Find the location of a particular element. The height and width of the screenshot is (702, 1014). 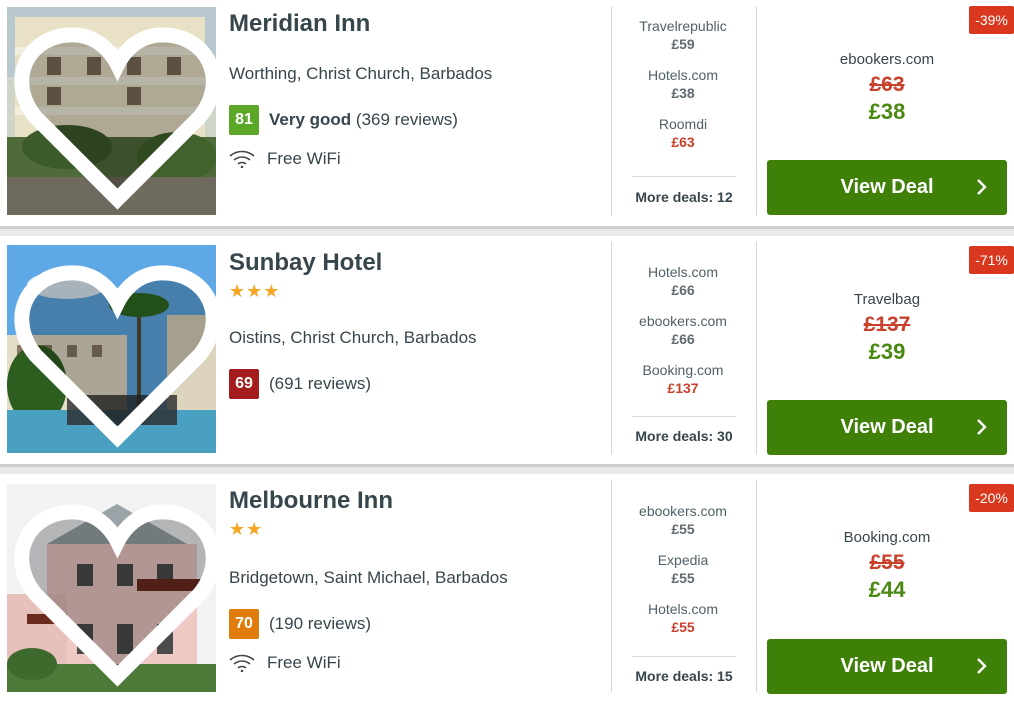

review-count: (369 reviews) is located at coordinates (406, 119).